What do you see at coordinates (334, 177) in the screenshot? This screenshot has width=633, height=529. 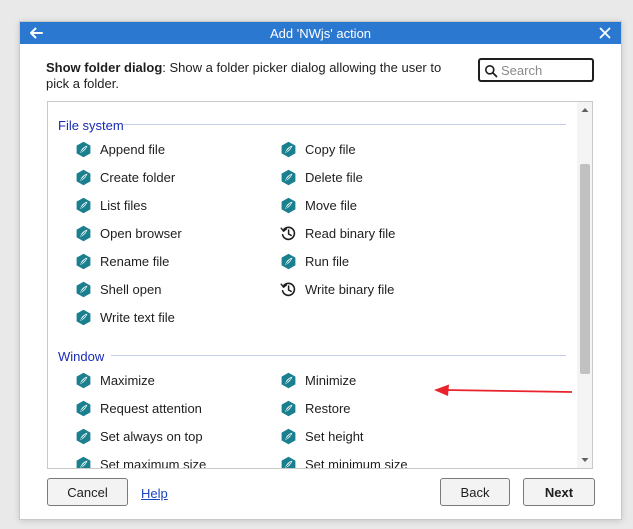 I see `action-item-label: Delete file` at bounding box center [334, 177].